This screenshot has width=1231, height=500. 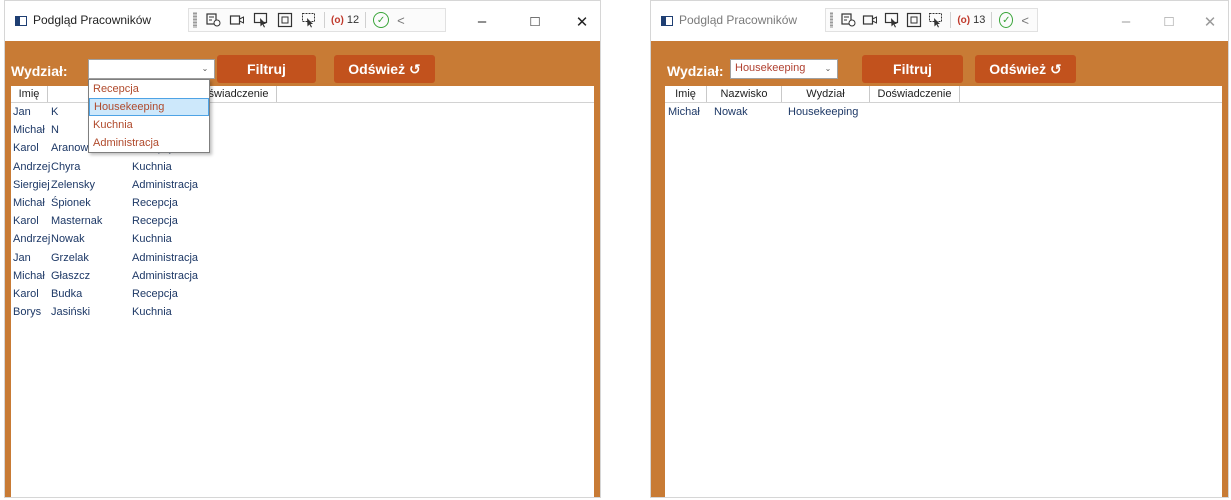 I want to click on binding-failures-counter: (o) 12, so click(x=345, y=20).